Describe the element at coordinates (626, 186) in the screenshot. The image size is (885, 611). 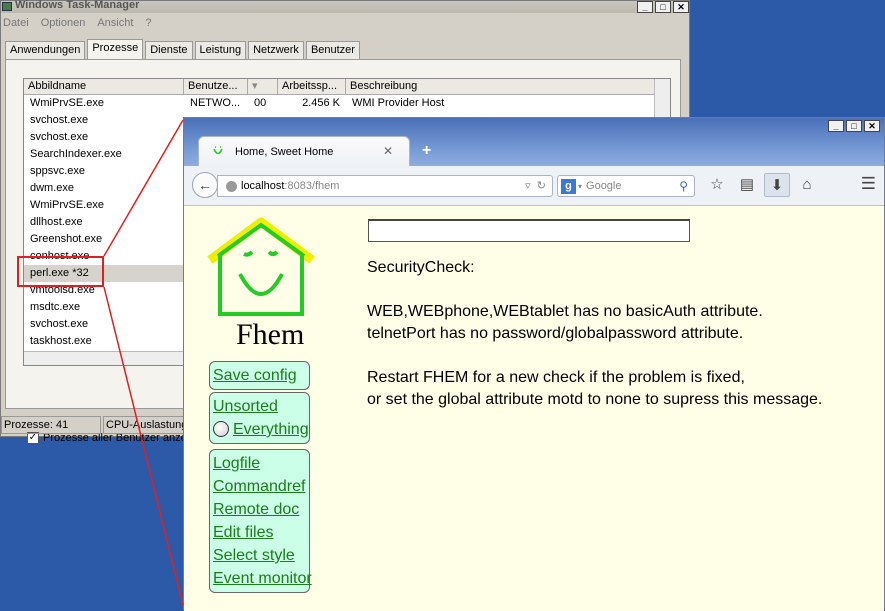
I see `search-box: g ▾ Google ⚲` at that location.